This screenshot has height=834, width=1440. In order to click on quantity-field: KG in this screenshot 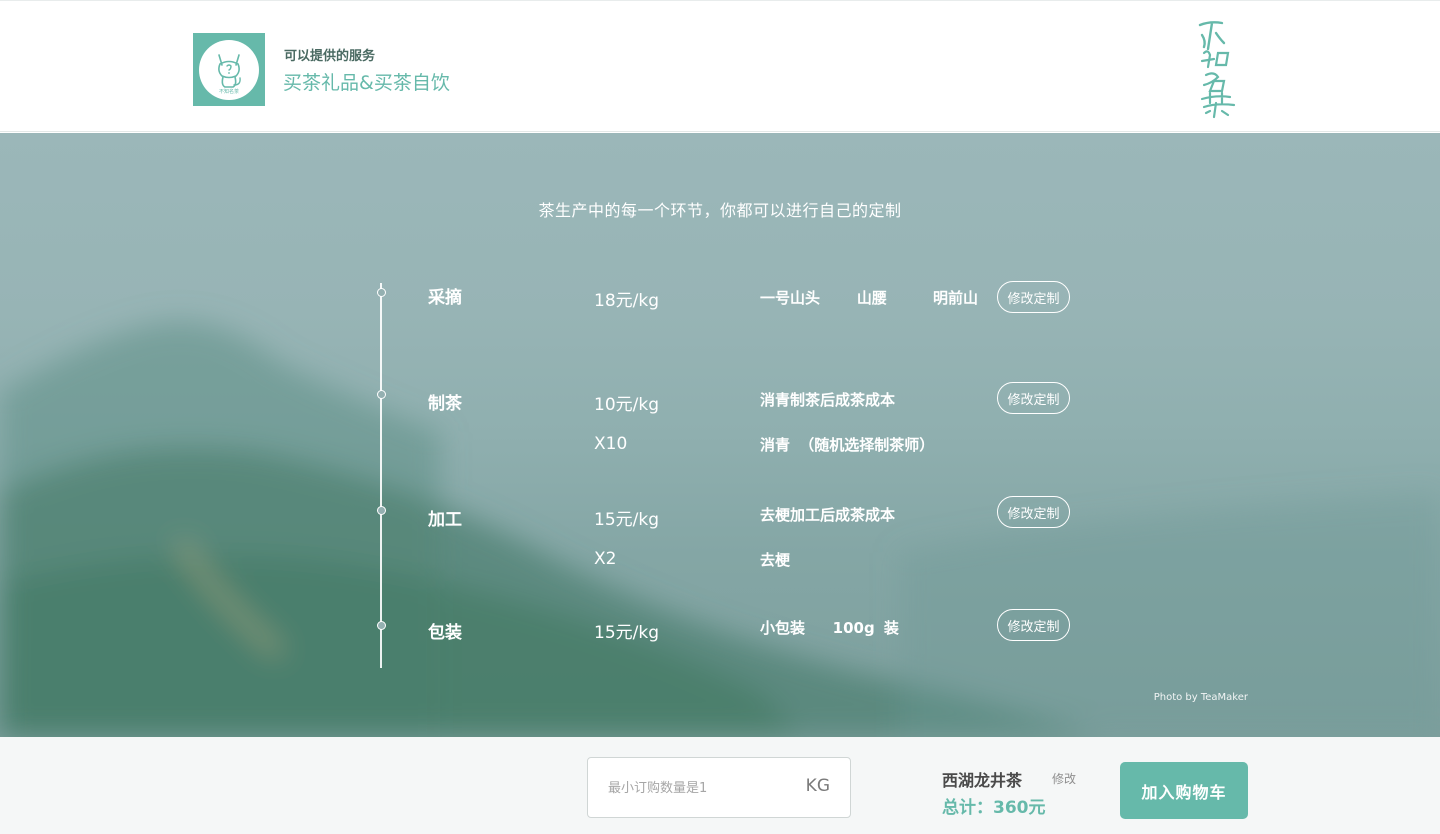, I will do `click(719, 787)`.